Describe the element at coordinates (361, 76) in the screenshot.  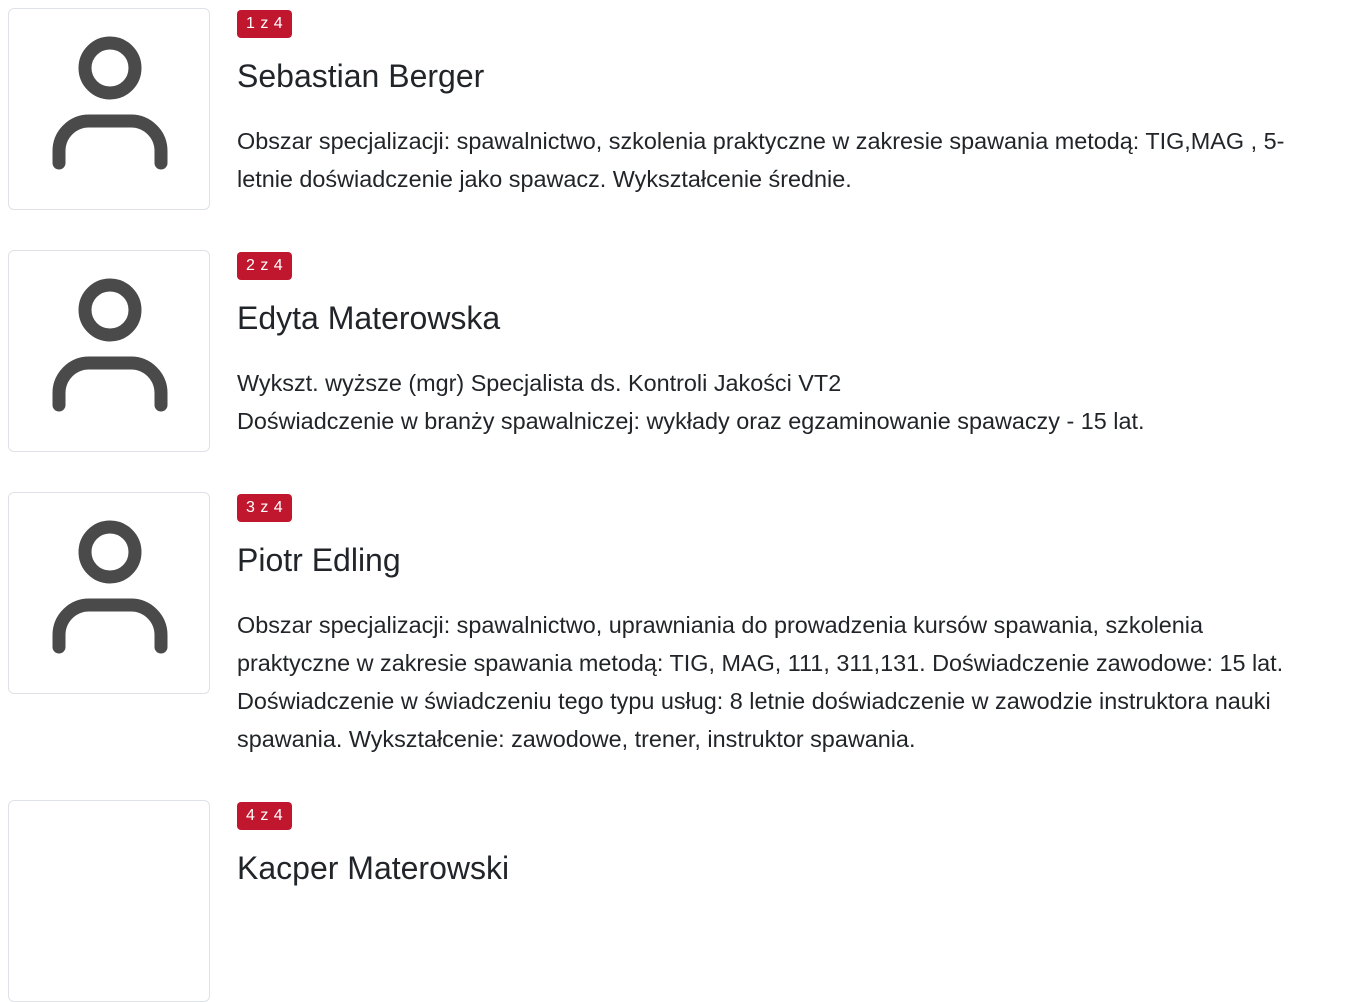
I see `trainer-name: Sebastian Berger` at that location.